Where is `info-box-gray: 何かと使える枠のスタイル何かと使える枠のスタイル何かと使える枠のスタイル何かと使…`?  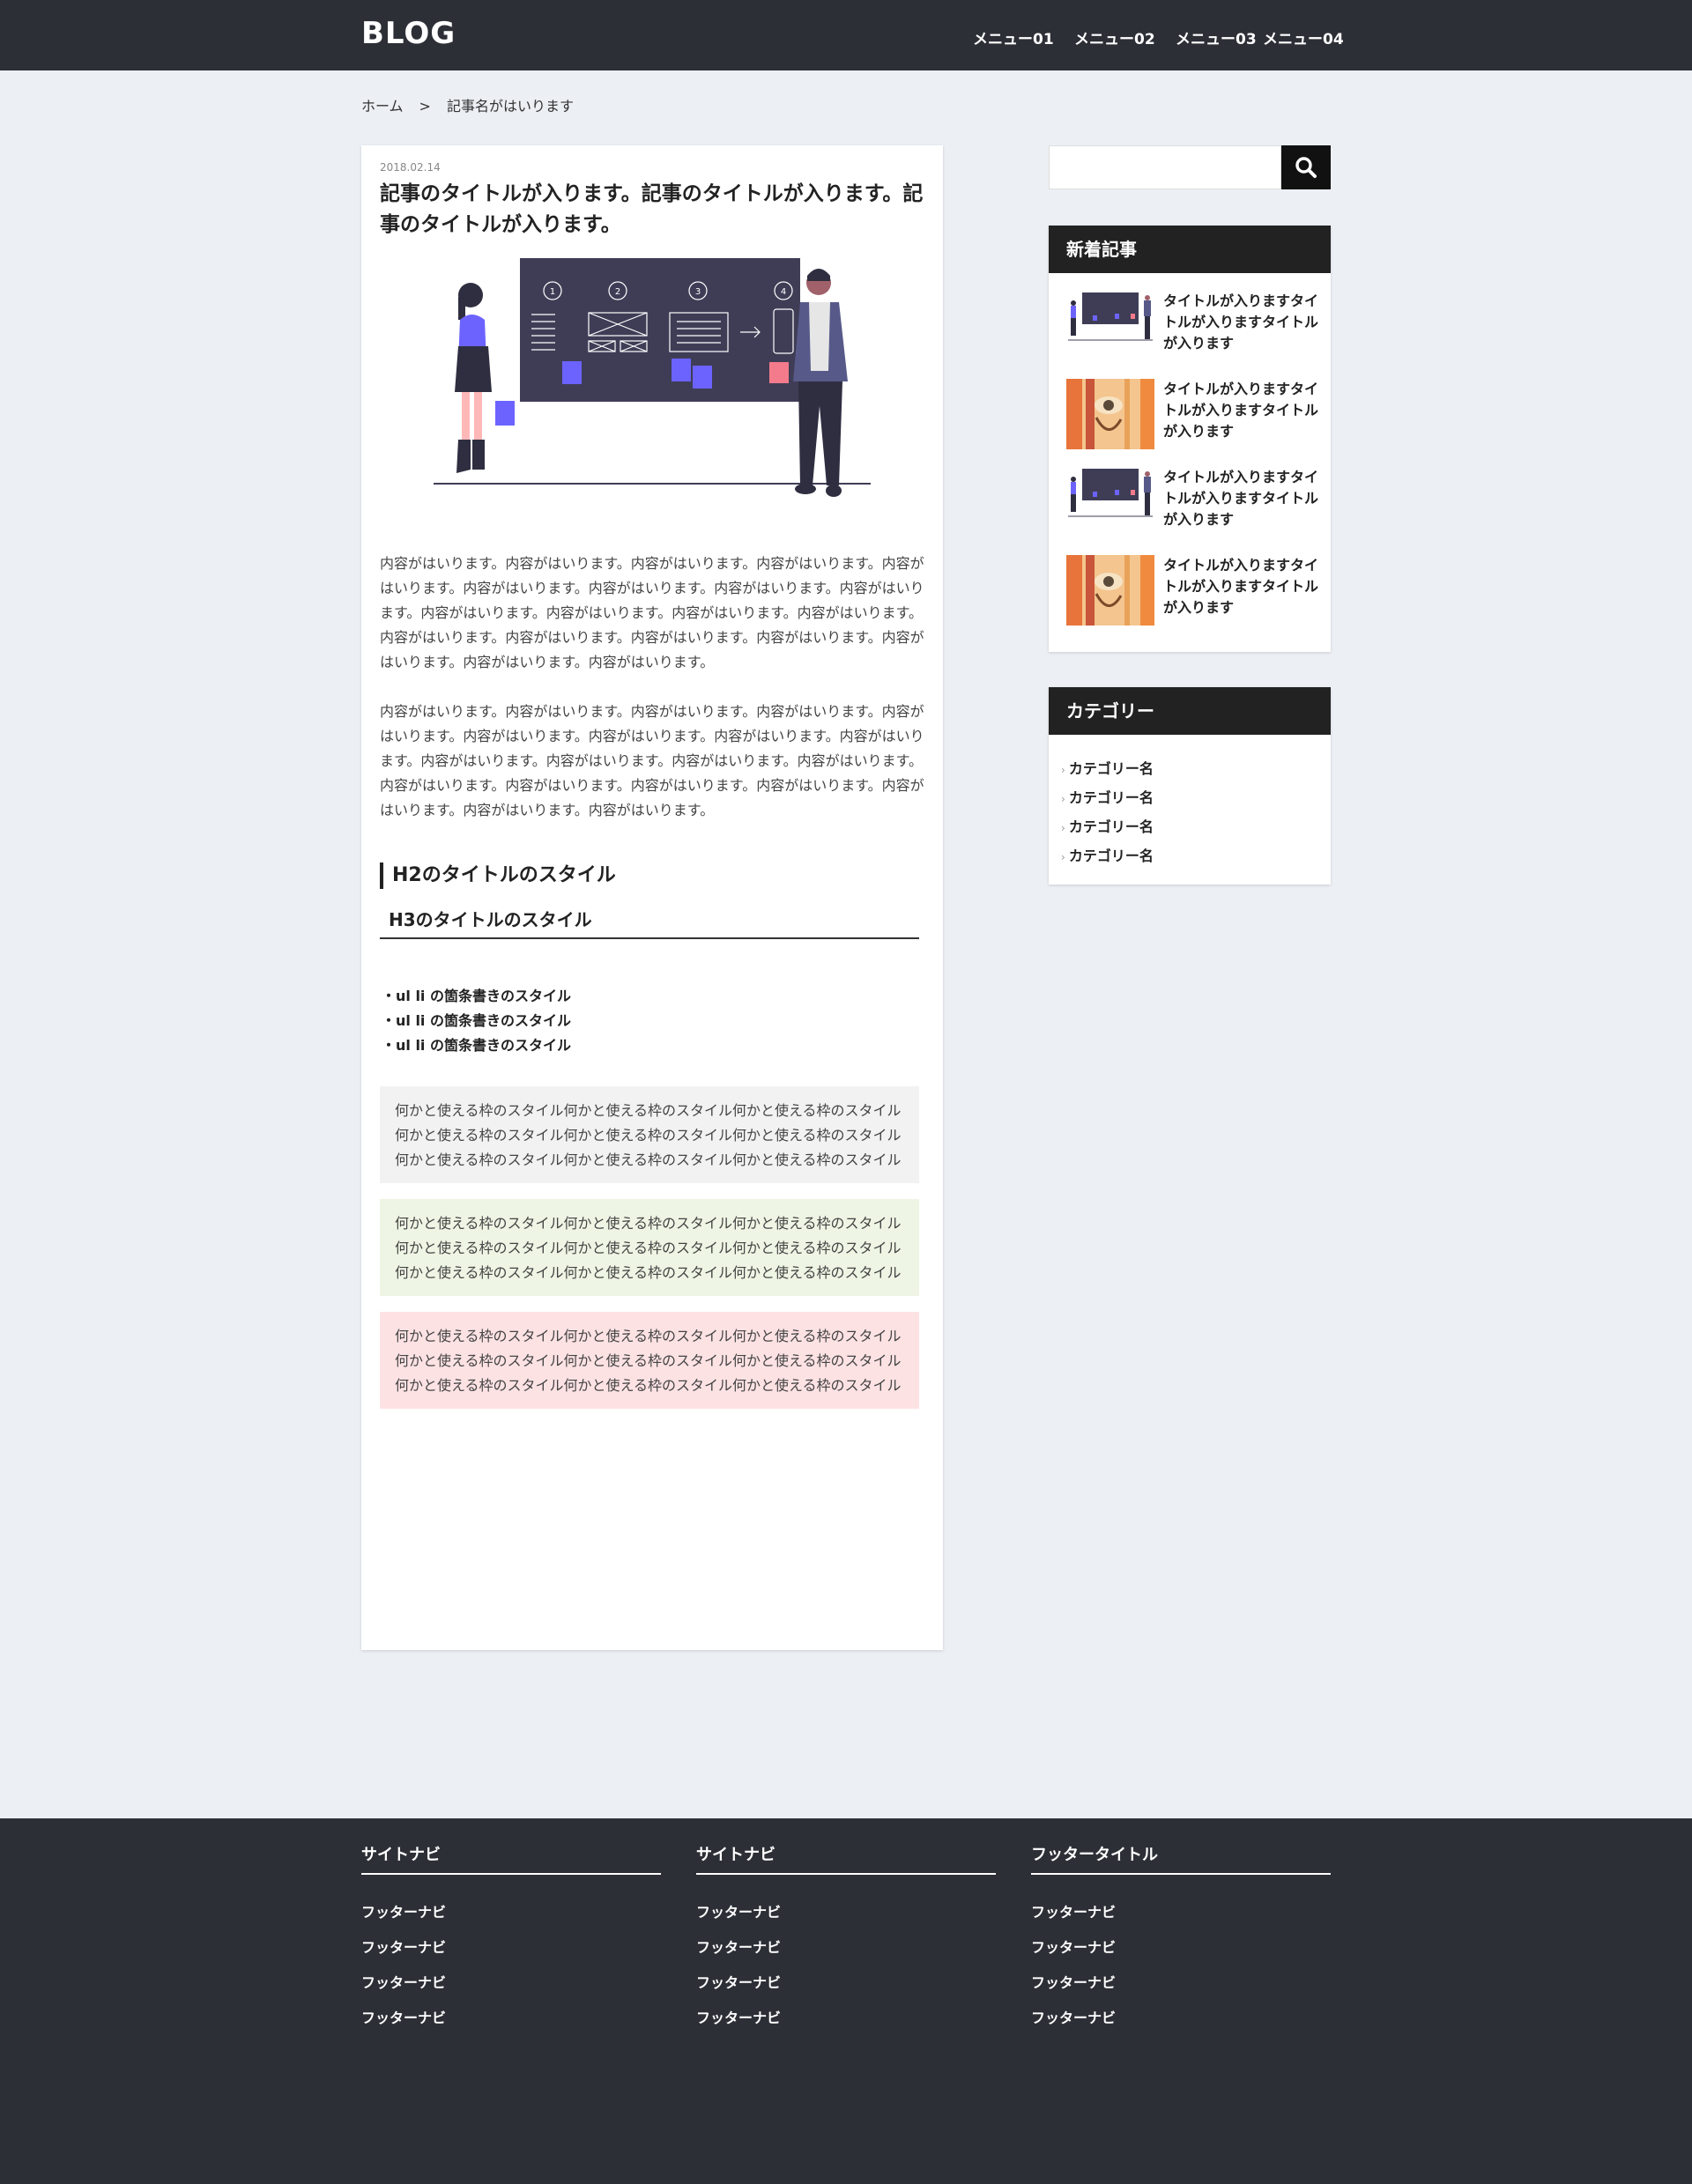 info-box-gray: 何かと使える枠のスタイル何かと使える枠のスタイル何かと使える枠のスタイル何かと使… is located at coordinates (650, 1134).